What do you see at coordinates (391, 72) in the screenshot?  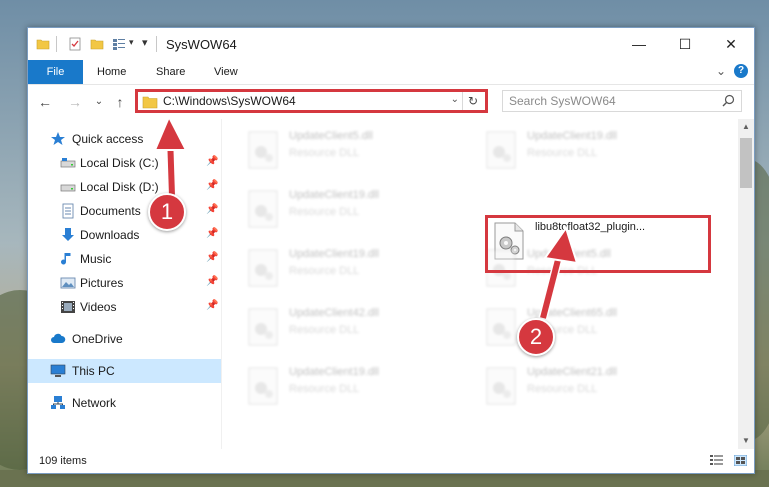 I see `ribbon-tabs: File Home Share View ⌄ ?` at bounding box center [391, 72].